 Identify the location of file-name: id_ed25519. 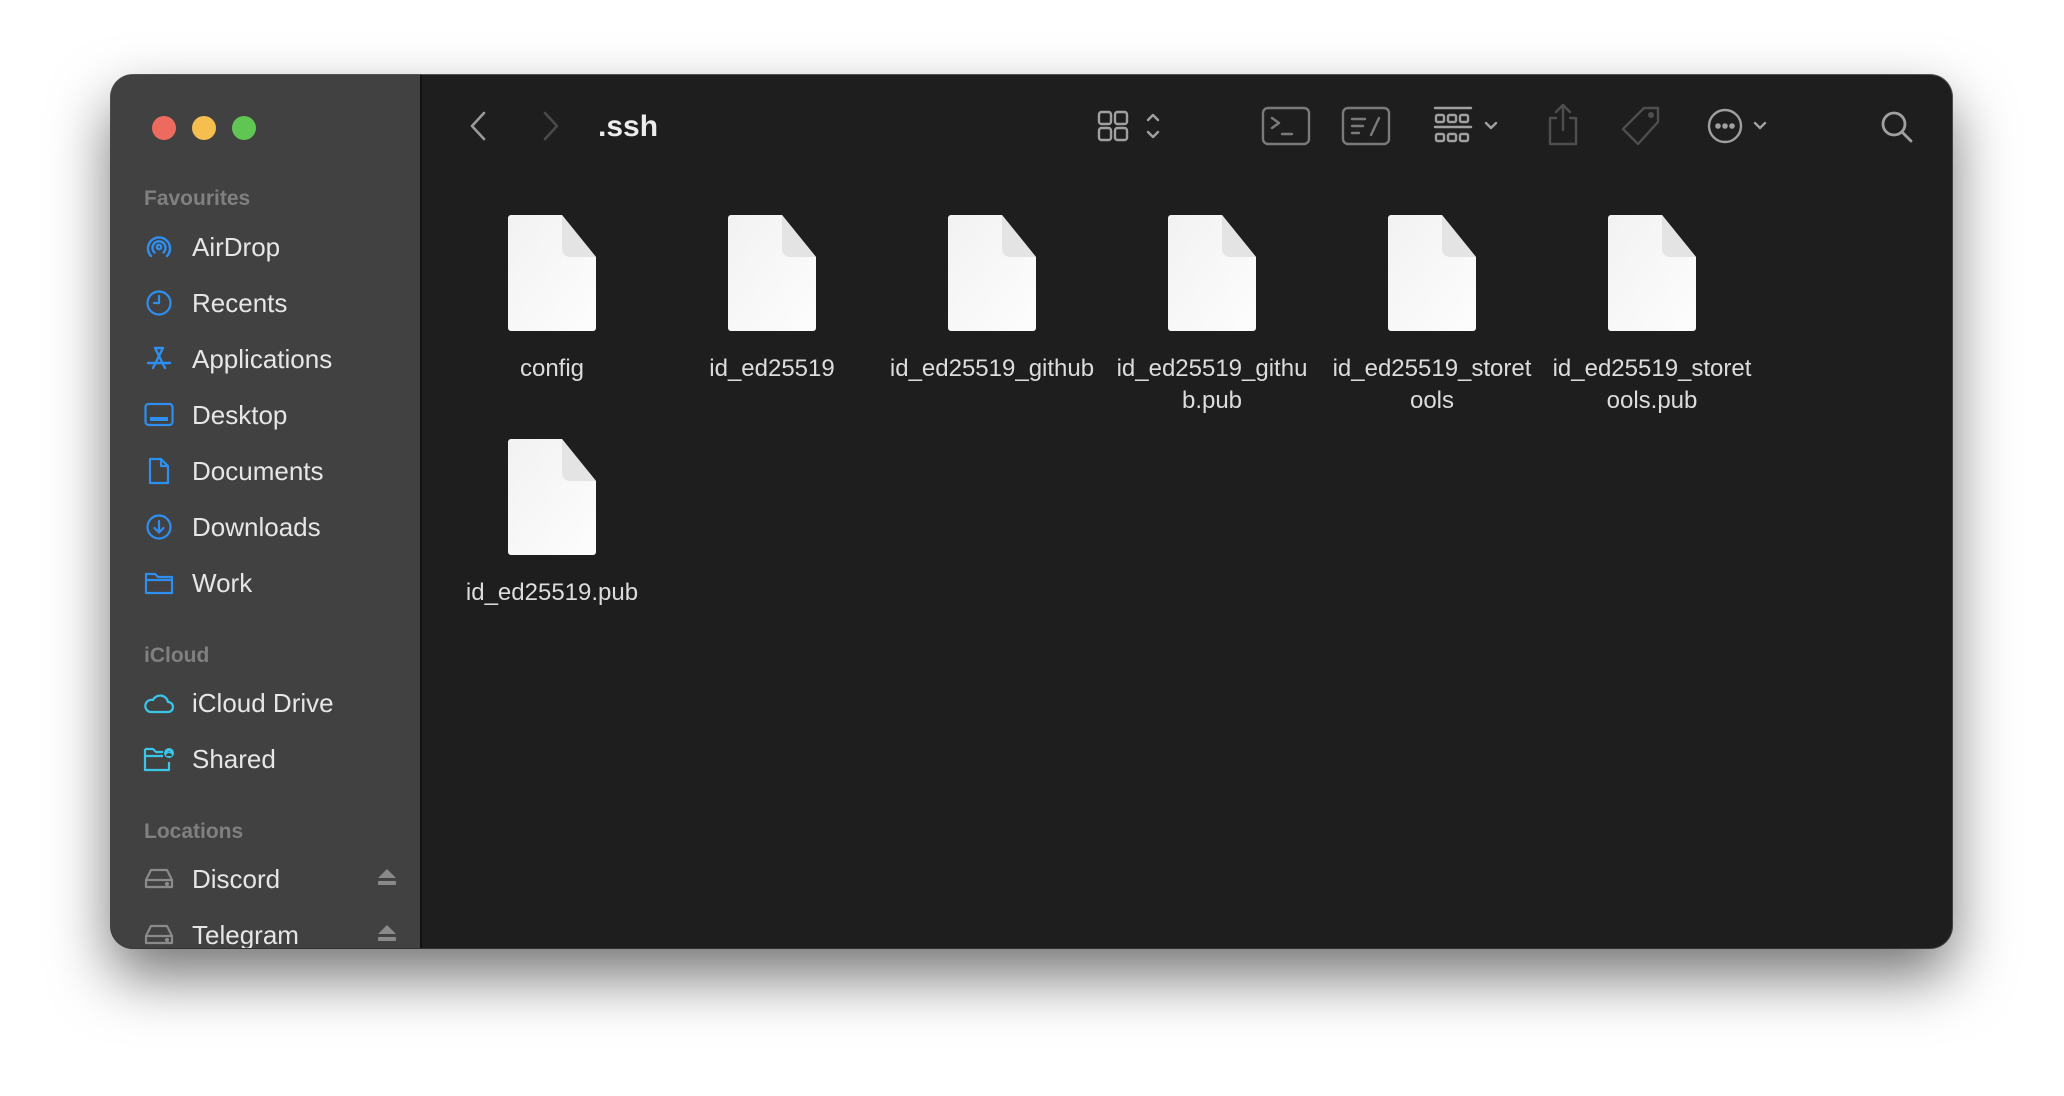
(772, 368).